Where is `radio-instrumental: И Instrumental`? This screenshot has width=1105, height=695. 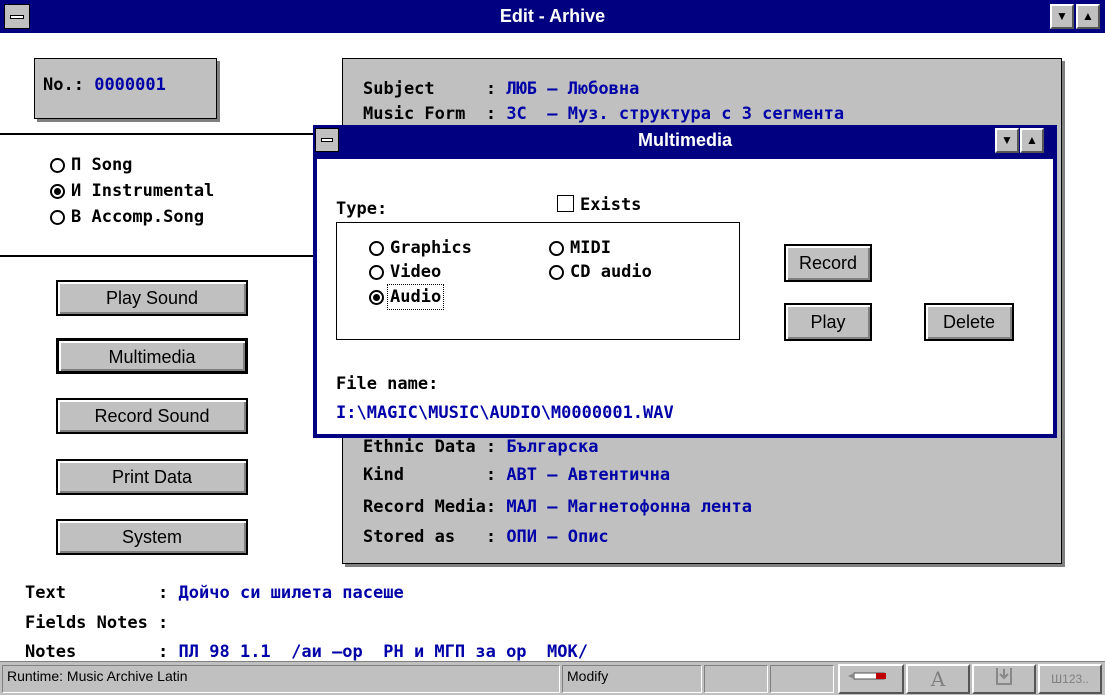 radio-instrumental: И Instrumental is located at coordinates (132, 191).